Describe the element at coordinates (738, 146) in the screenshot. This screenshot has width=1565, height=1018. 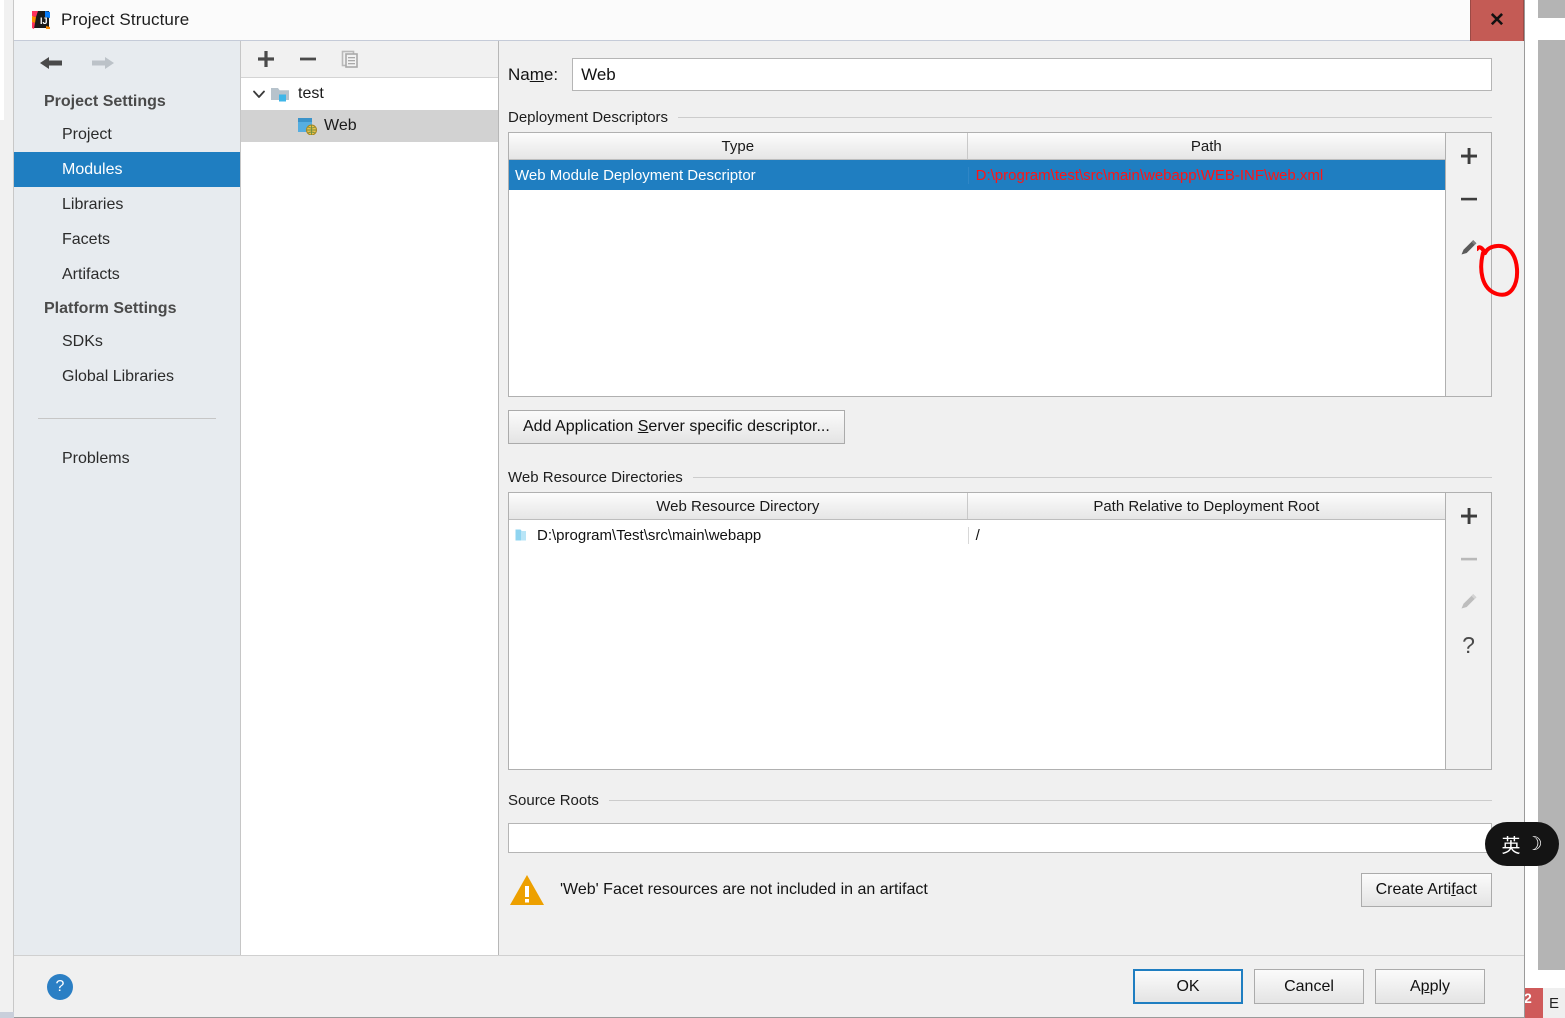
I see `column-header-type: Type` at that location.